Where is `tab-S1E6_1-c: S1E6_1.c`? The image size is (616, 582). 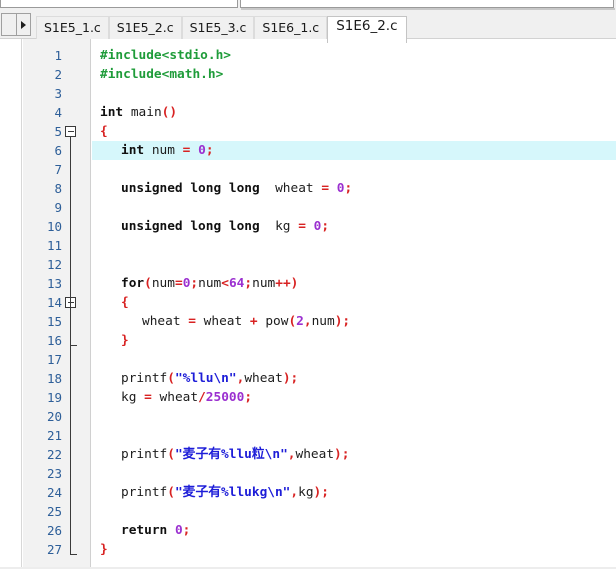 tab-S1E6_1-c: S1E6_1.c is located at coordinates (291, 27).